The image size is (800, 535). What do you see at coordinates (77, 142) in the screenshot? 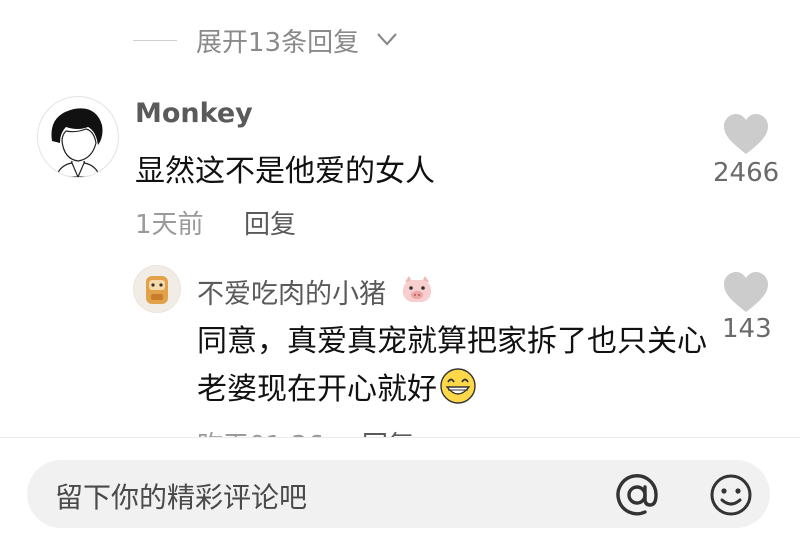
I see `avatar-portrait` at bounding box center [77, 142].